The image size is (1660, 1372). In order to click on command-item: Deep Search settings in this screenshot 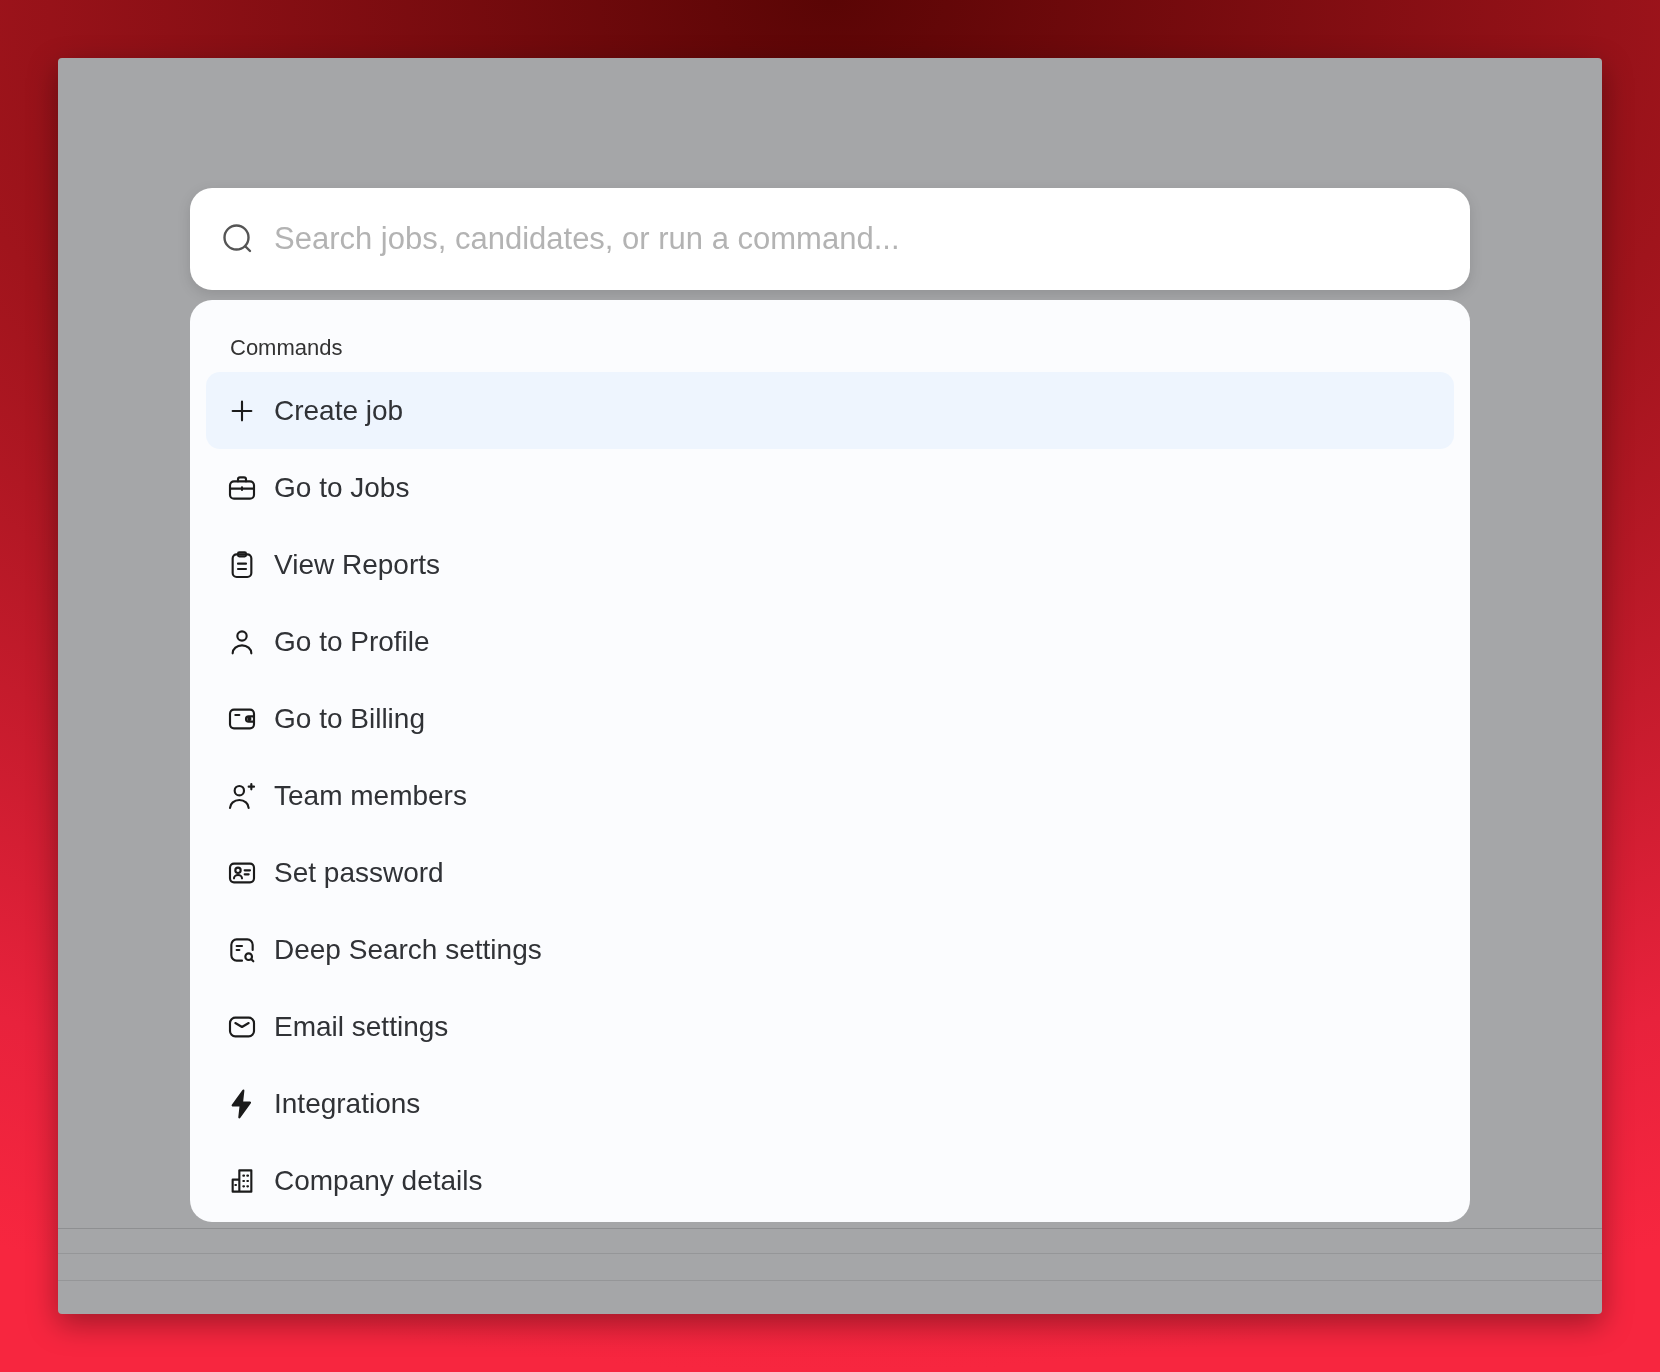, I will do `click(830, 949)`.